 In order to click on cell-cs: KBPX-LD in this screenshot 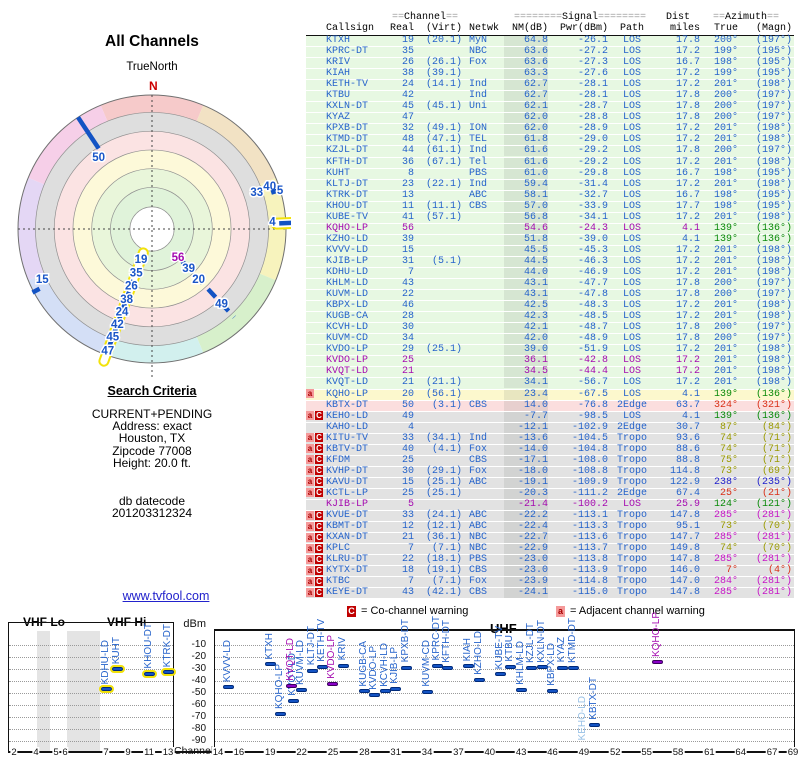, I will do `click(347, 306)`.